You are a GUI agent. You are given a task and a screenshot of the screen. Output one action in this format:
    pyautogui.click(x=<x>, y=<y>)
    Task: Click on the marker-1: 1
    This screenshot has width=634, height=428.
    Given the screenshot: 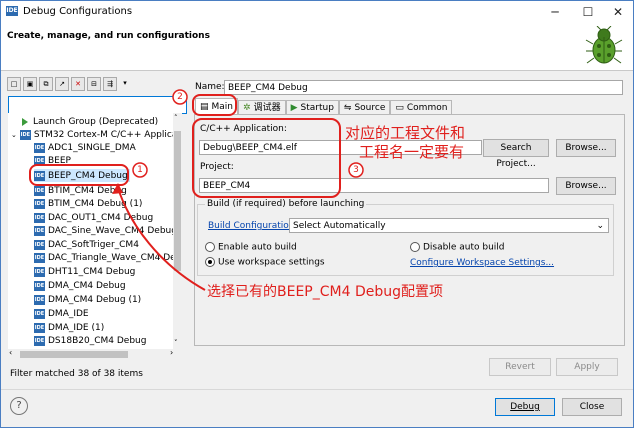 What is the action you would take?
    pyautogui.click(x=140, y=170)
    